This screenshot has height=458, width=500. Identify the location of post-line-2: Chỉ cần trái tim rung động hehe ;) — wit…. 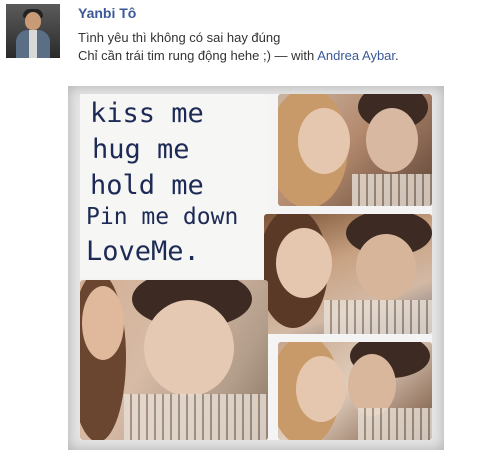
(238, 56).